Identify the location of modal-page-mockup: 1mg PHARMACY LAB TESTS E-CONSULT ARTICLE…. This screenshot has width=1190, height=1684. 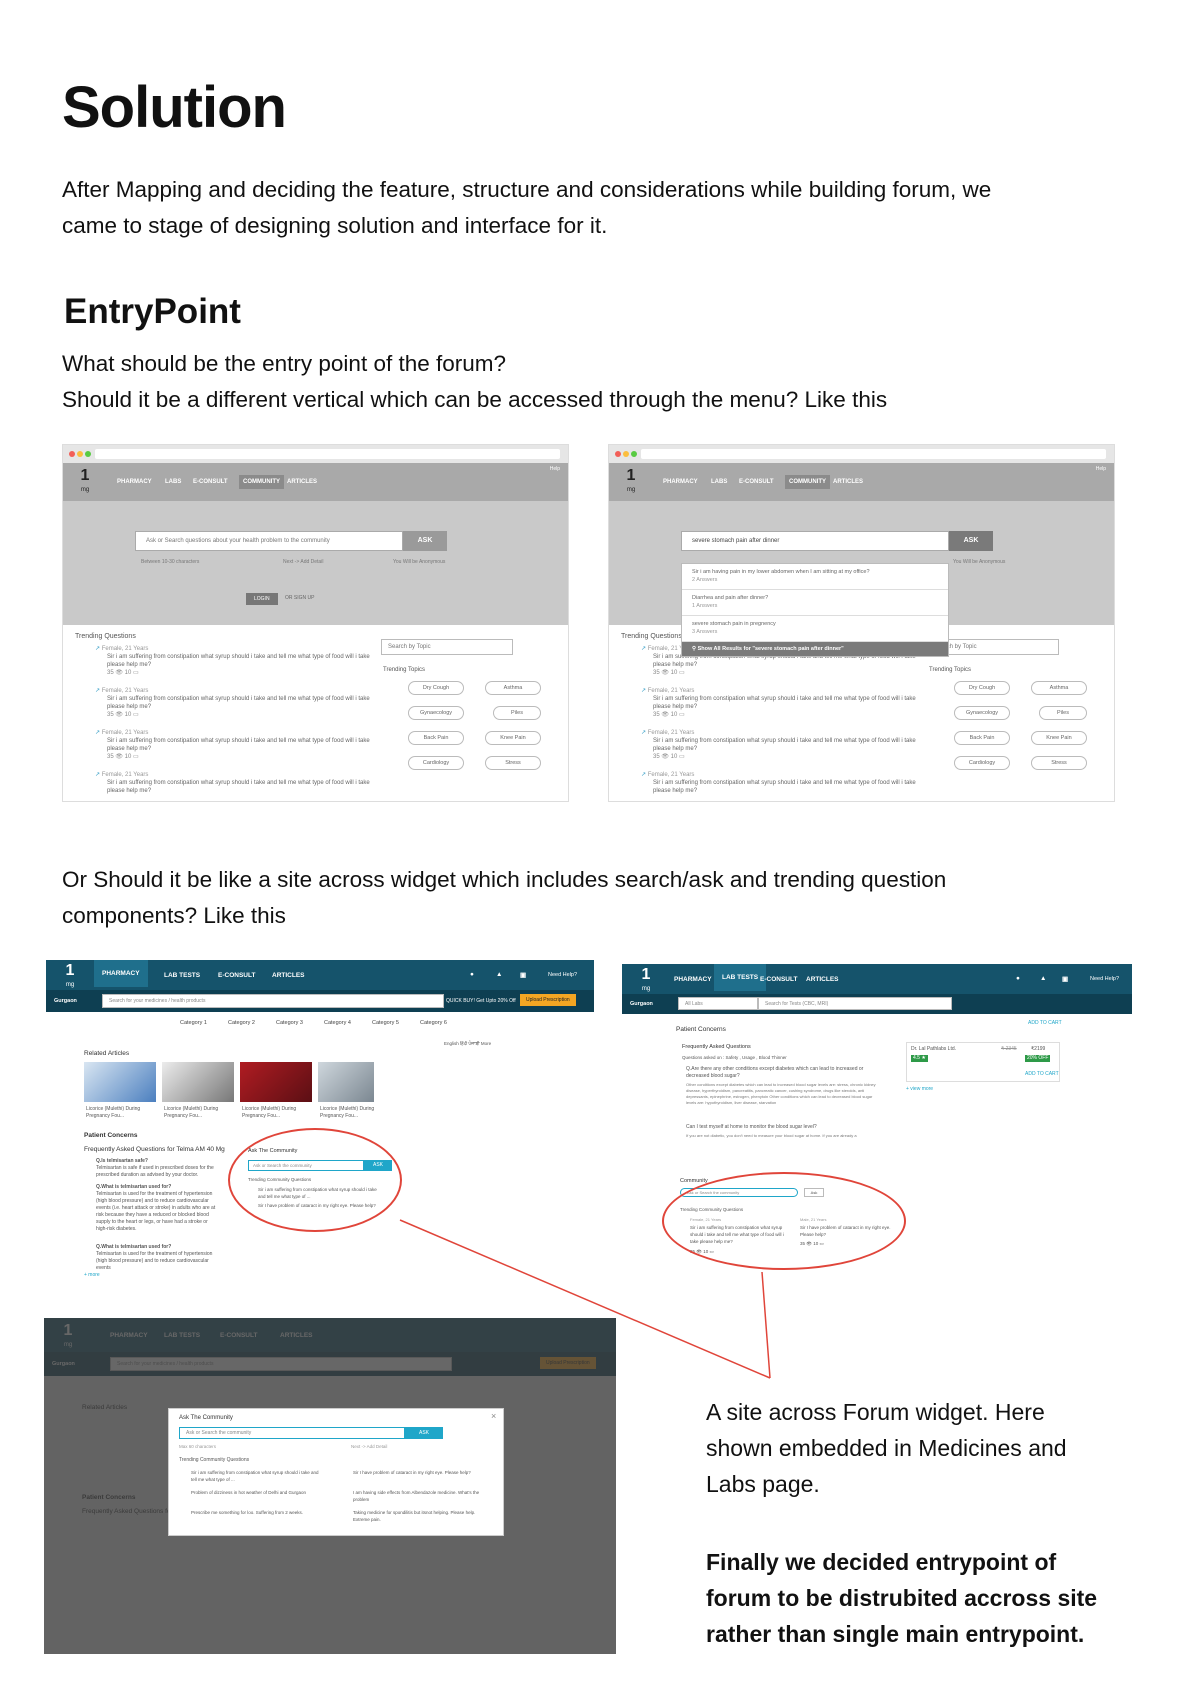
(330, 1486).